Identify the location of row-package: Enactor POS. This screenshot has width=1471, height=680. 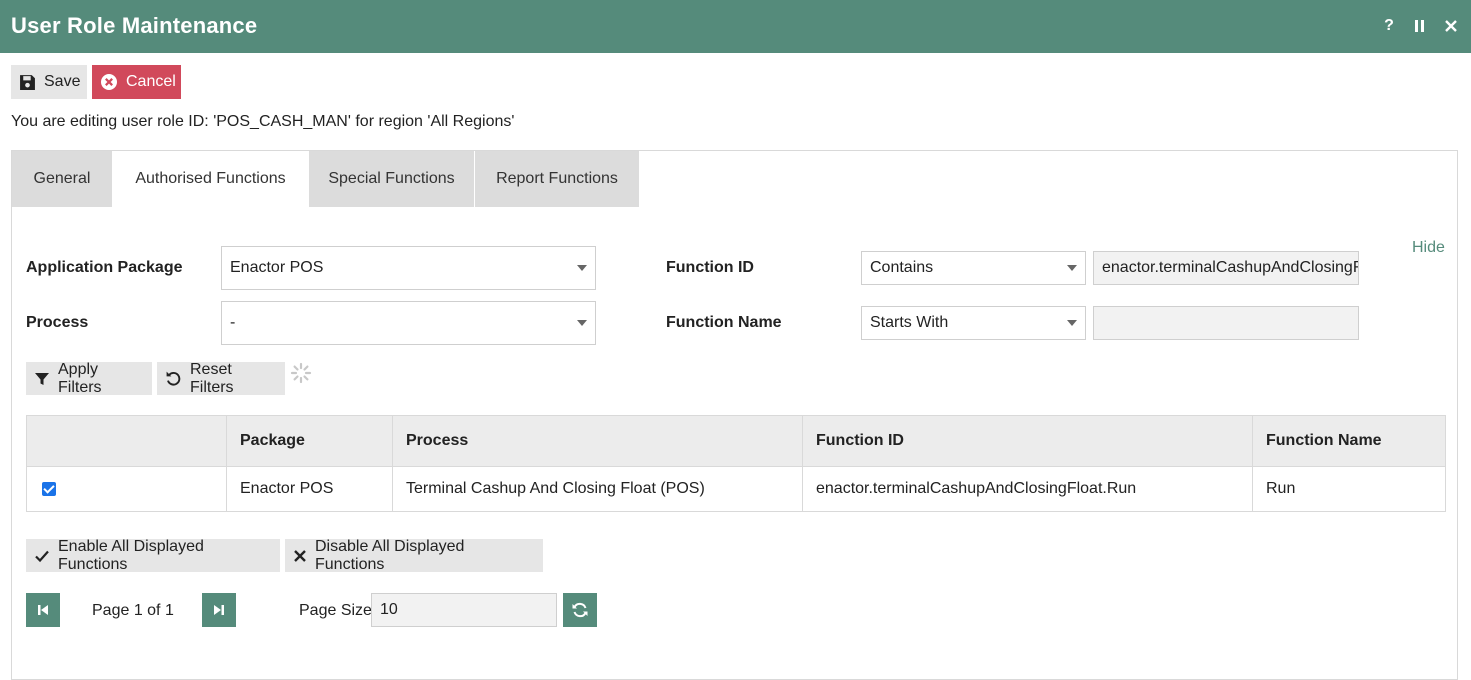
(310, 489).